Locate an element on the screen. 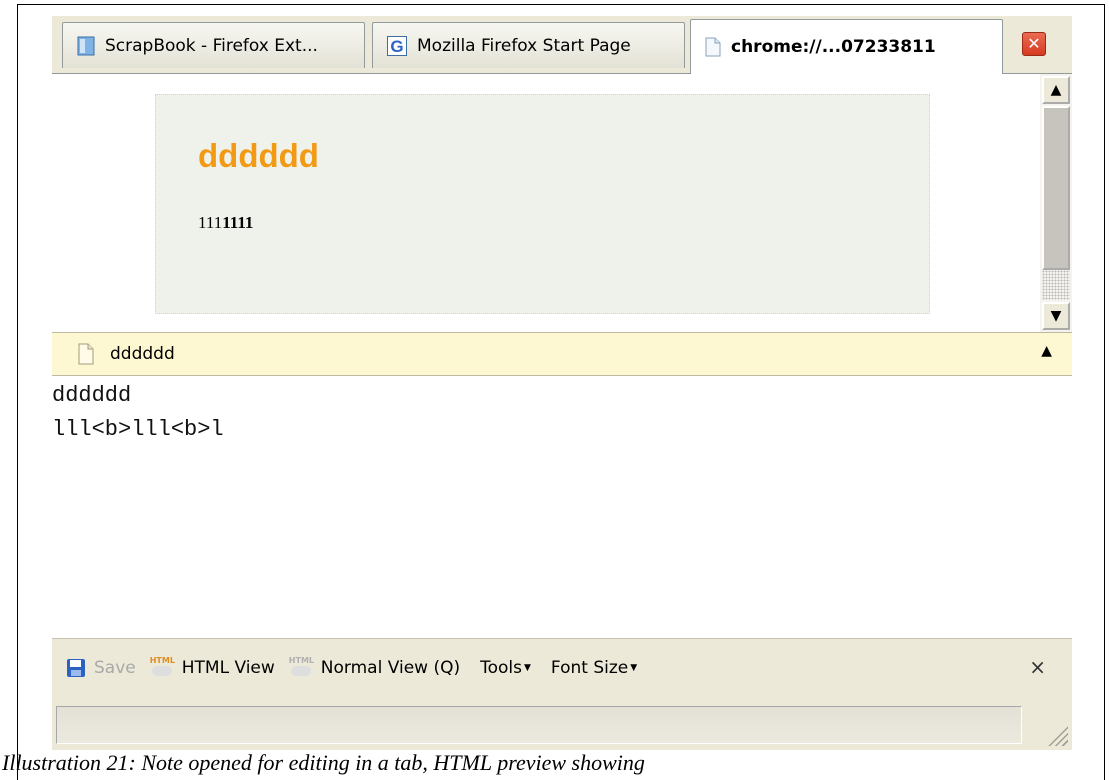 Image resolution: width=1109 pixels, height=780 pixels. note-preview-body: 1111111 is located at coordinates (226, 222).